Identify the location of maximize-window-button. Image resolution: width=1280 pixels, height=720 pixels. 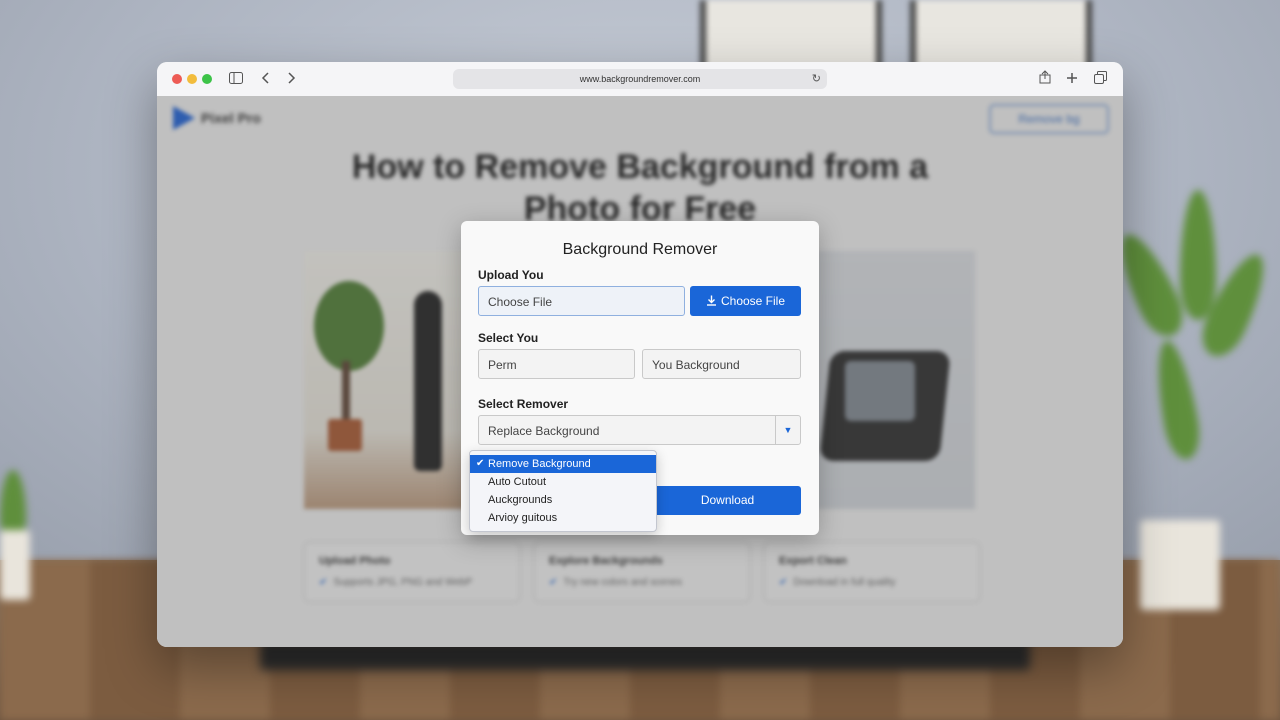
(207, 79).